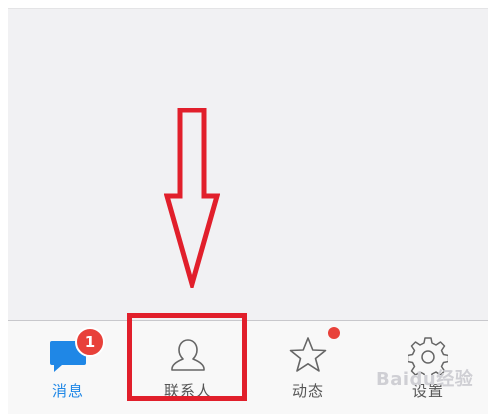 Image resolution: width=490 pixels, height=414 pixels. I want to click on tab-moments-label: 动态, so click(307, 391).